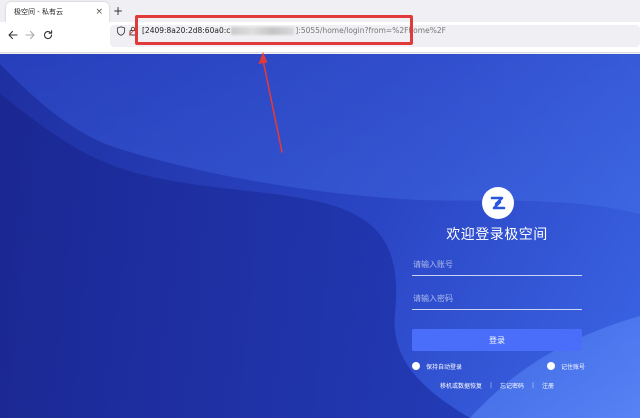  I want to click on back-button, so click(13, 35).